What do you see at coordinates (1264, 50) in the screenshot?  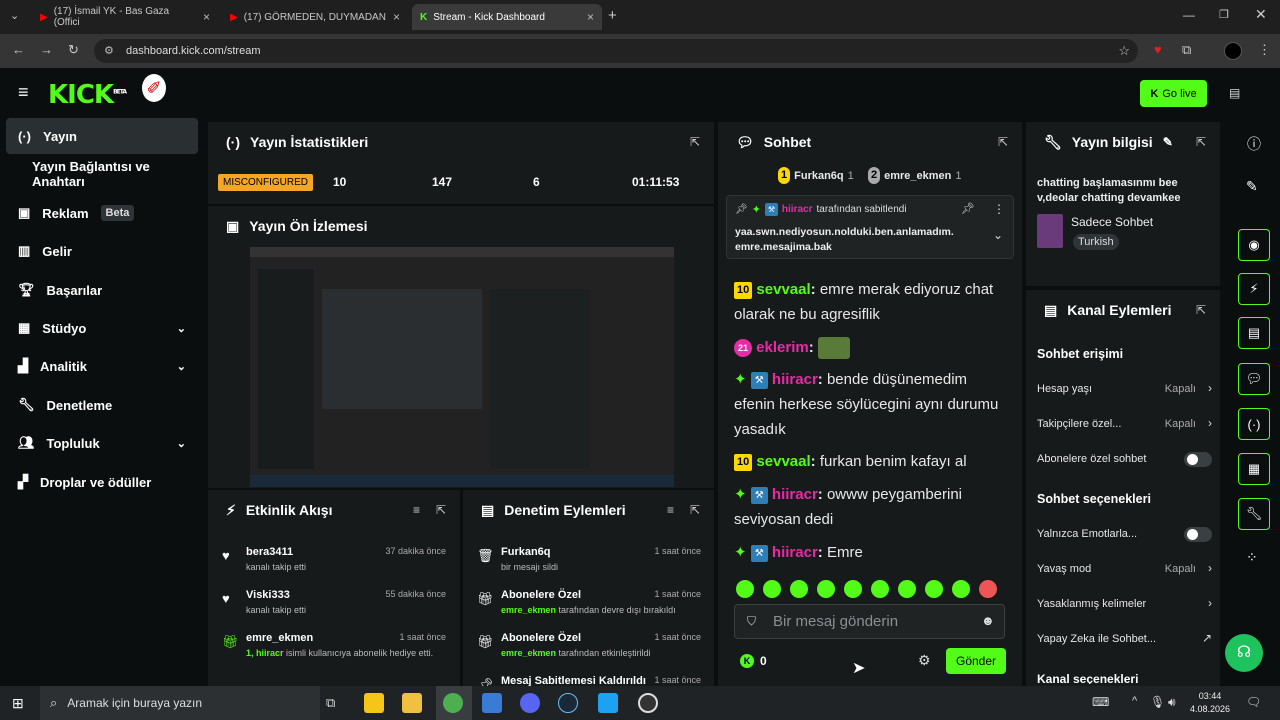 I see `menu-dots-icon: ⋮` at bounding box center [1264, 50].